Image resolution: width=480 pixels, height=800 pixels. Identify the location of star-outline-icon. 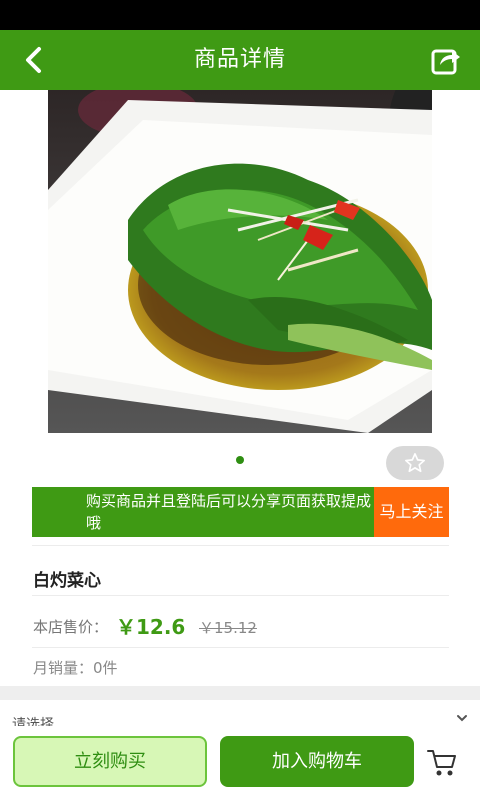
(415, 463).